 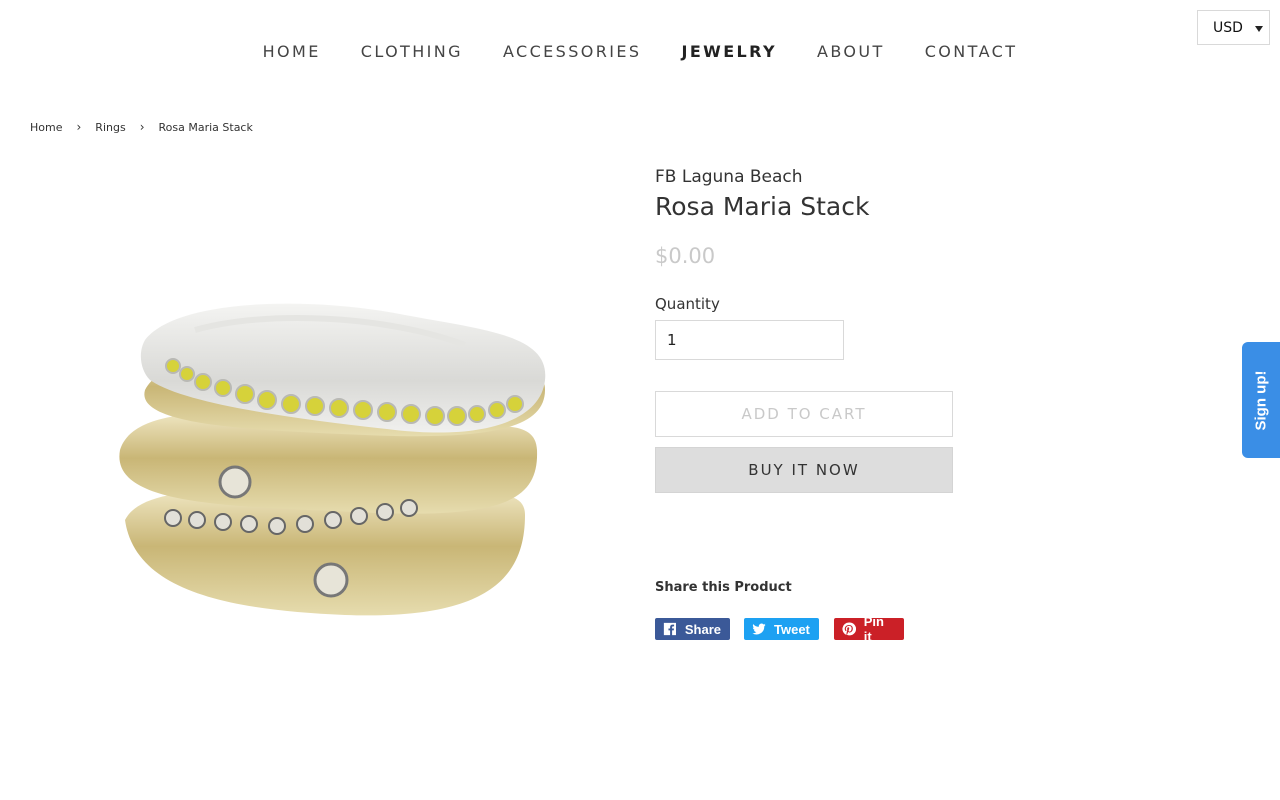 I want to click on twitter-tweet-button: Tweet, so click(x=781, y=629).